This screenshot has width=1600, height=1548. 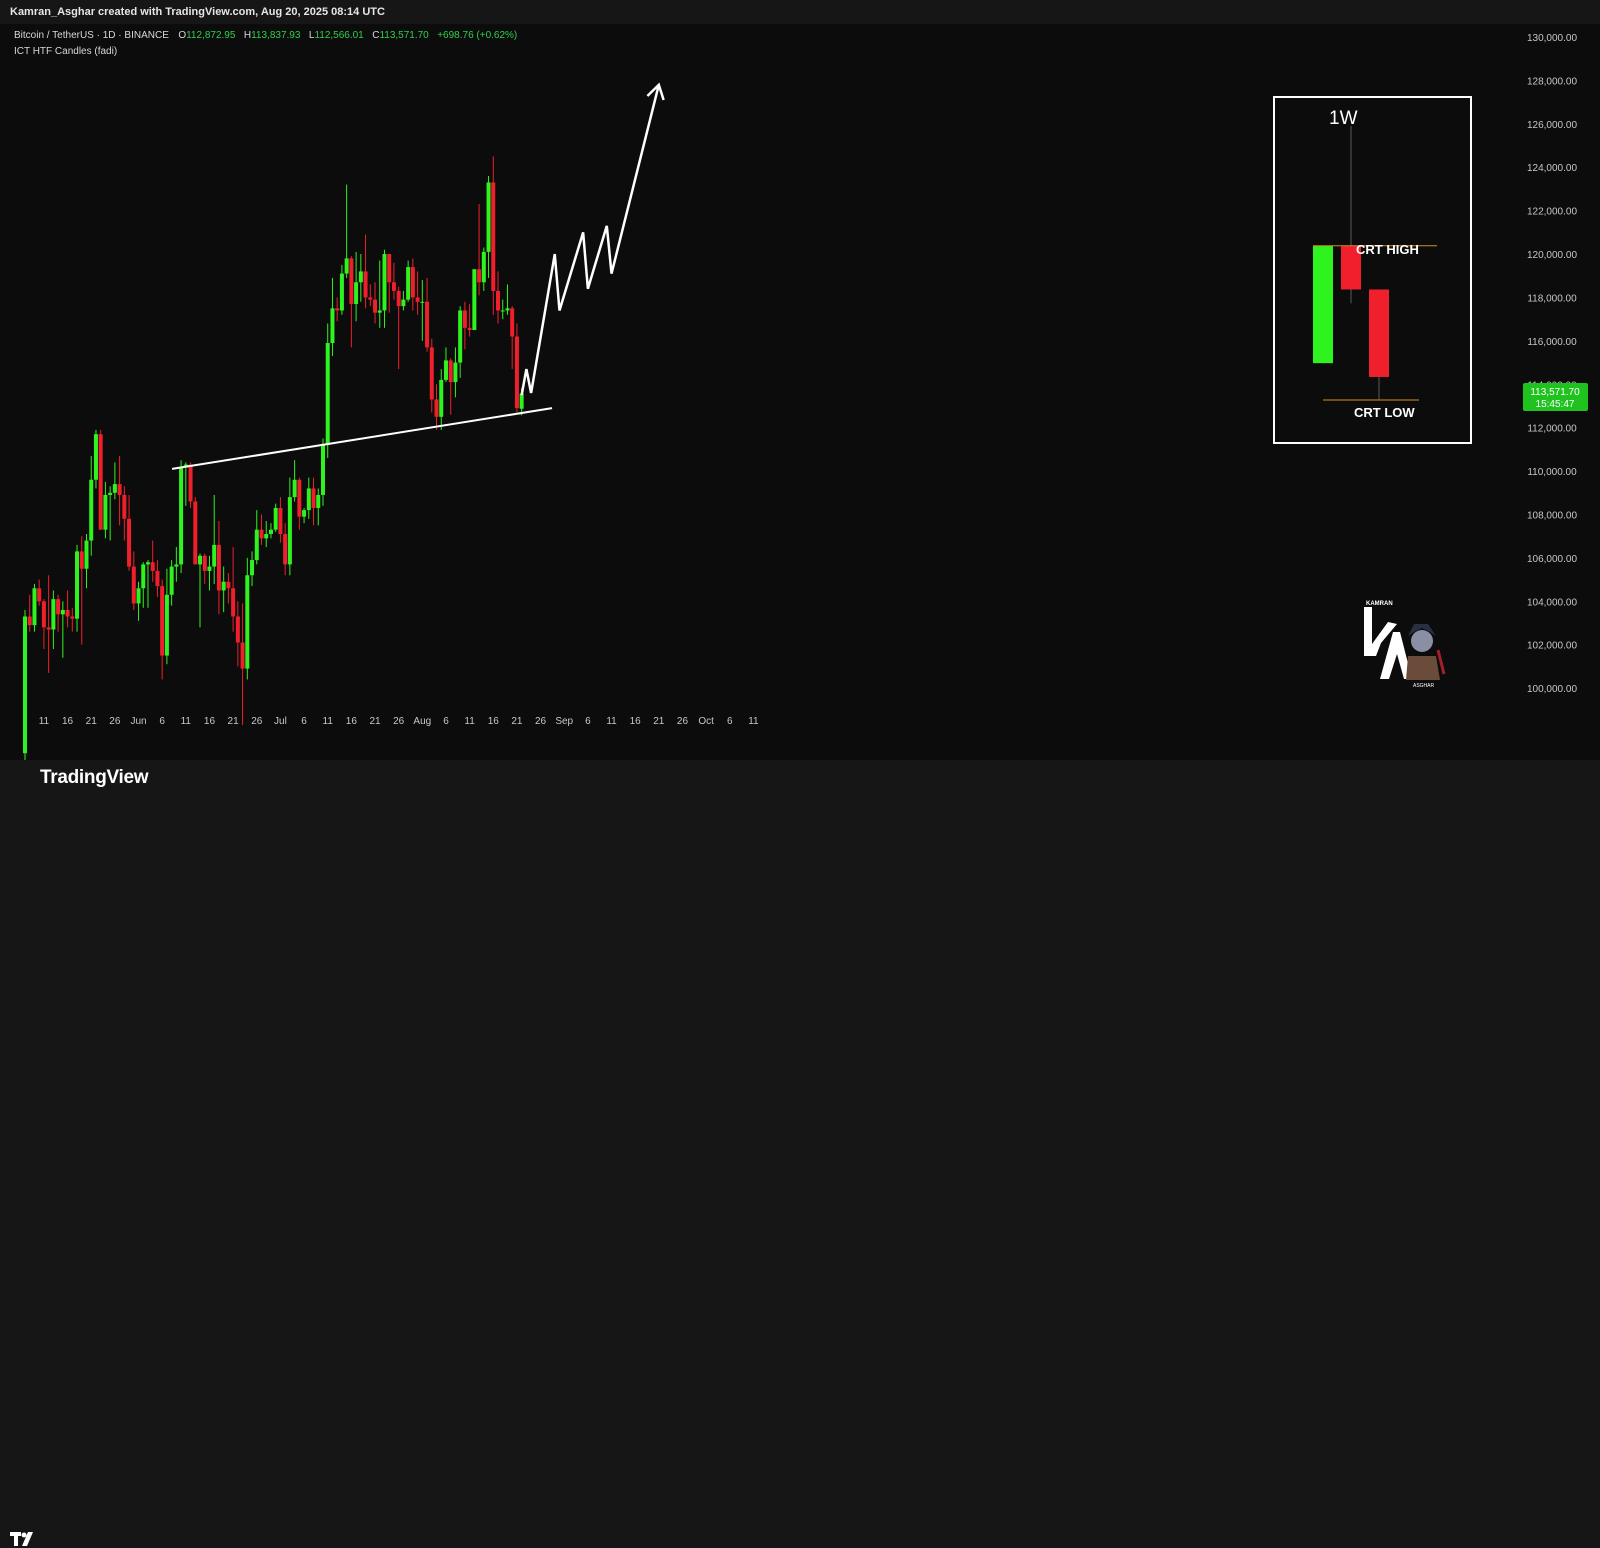 I want to click on tradingview-logo-icon, so click(x=21, y=1539).